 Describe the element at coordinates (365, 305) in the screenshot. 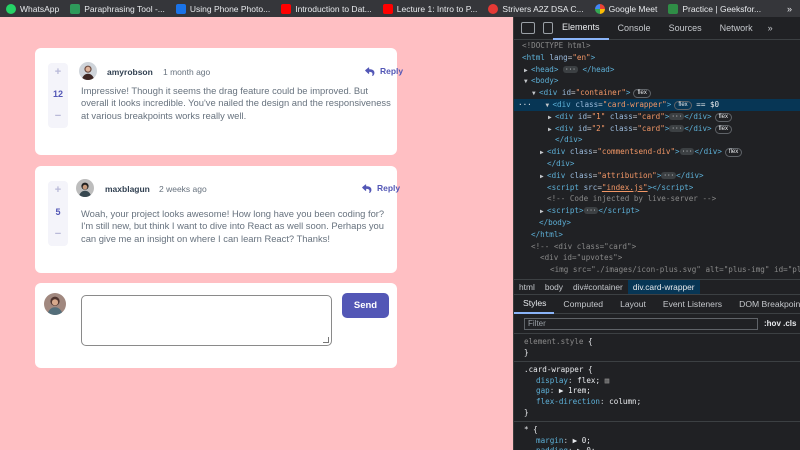

I see `send-button: Send` at that location.